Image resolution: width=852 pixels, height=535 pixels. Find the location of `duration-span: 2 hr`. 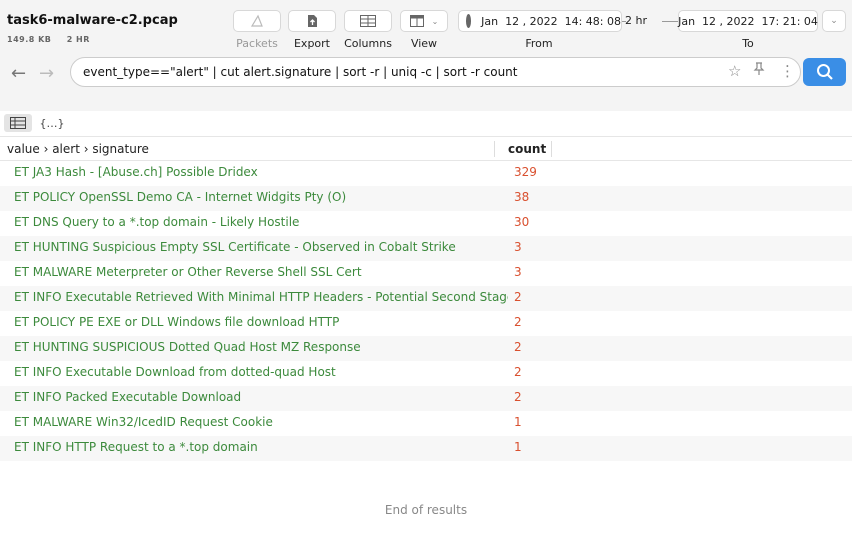

duration-span: 2 hr is located at coordinates (636, 20).